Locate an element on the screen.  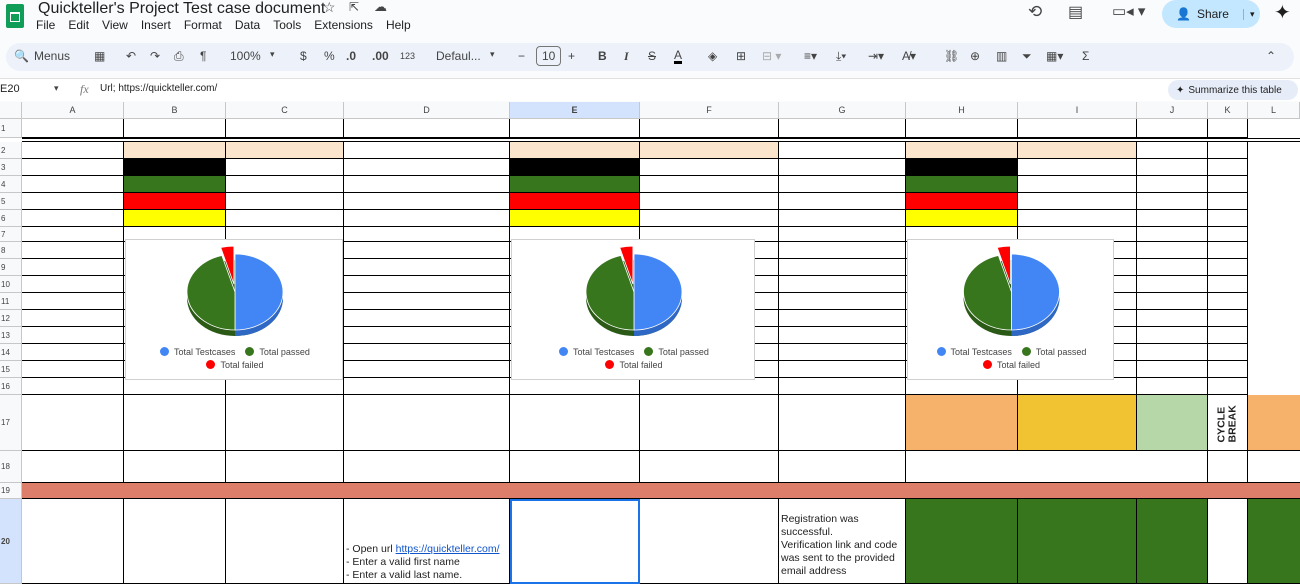
move-folder-icon: ⇱ is located at coordinates (354, 7).